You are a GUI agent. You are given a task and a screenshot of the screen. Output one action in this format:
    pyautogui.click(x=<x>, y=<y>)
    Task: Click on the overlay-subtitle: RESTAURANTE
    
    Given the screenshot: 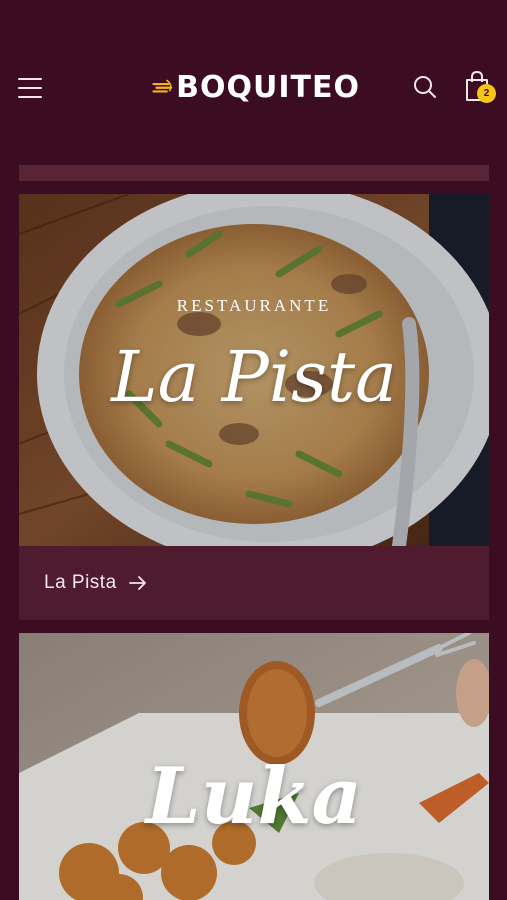 What is the action you would take?
    pyautogui.click(x=254, y=305)
    